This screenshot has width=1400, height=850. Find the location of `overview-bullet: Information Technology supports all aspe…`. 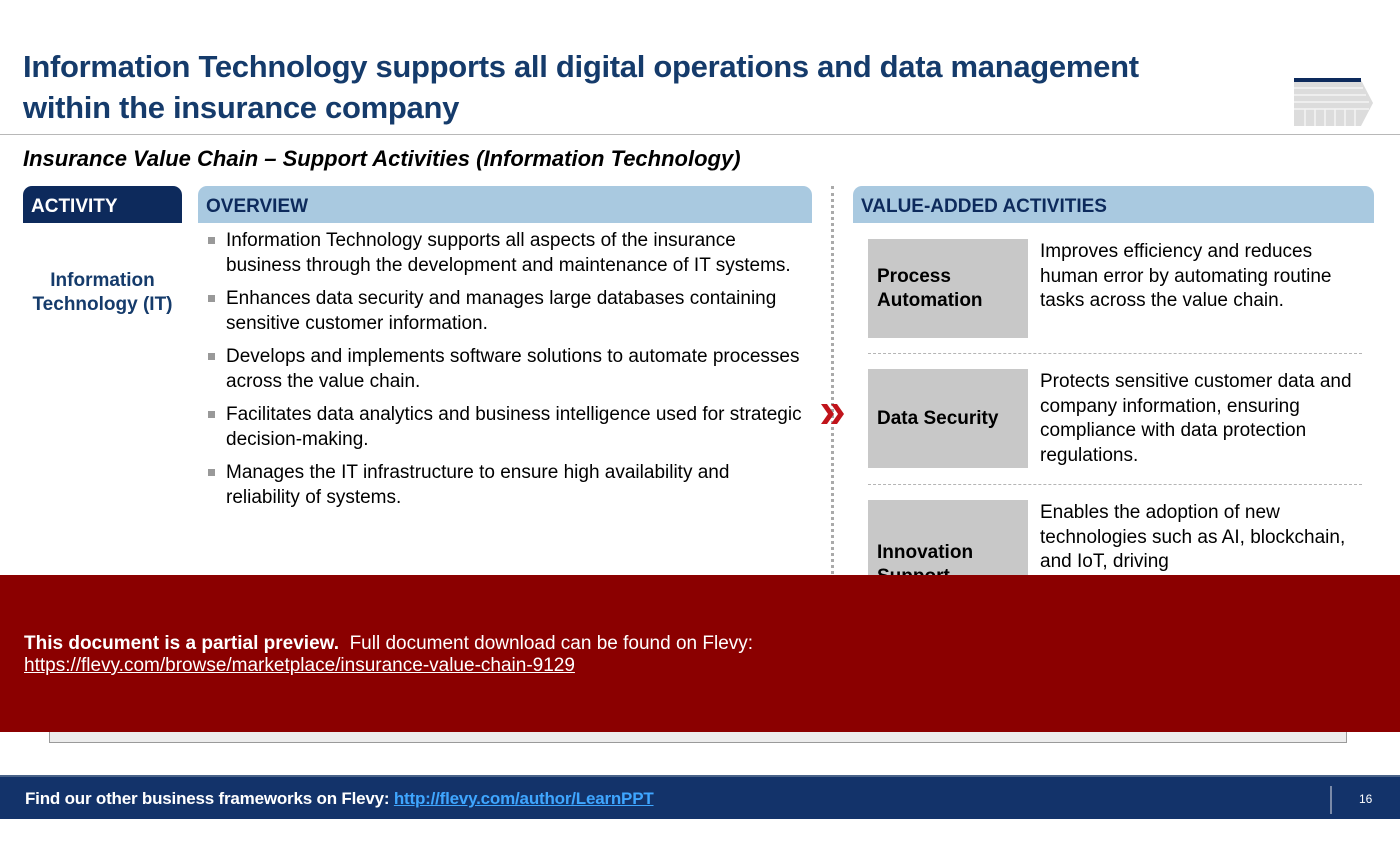

overview-bullet: Information Technology supports all aspe… is located at coordinates (505, 253).